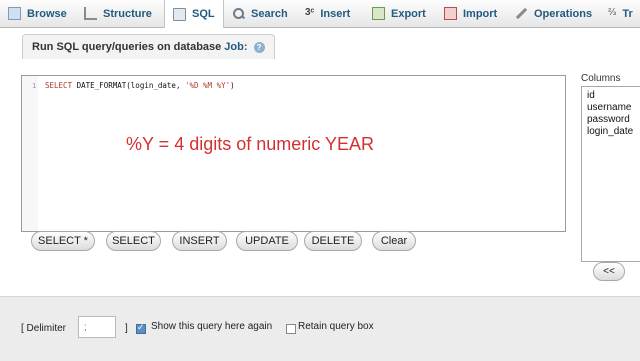 The width and height of the screenshot is (640, 361). What do you see at coordinates (141, 328) in the screenshot?
I see `show-query-checkbox` at bounding box center [141, 328].